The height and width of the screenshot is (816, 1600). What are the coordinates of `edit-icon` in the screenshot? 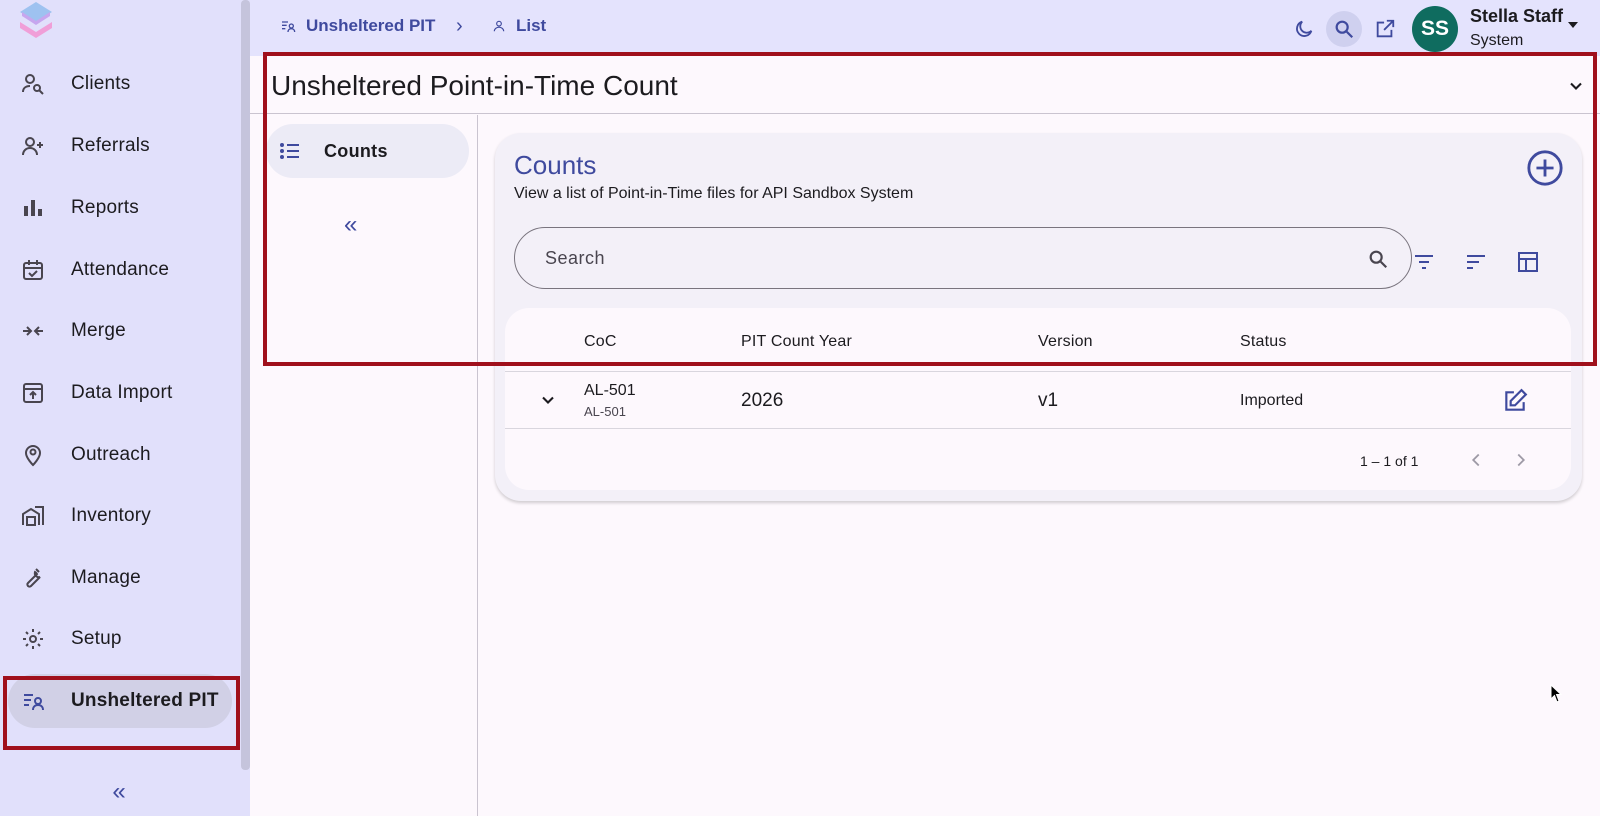 It's located at (1515, 401).